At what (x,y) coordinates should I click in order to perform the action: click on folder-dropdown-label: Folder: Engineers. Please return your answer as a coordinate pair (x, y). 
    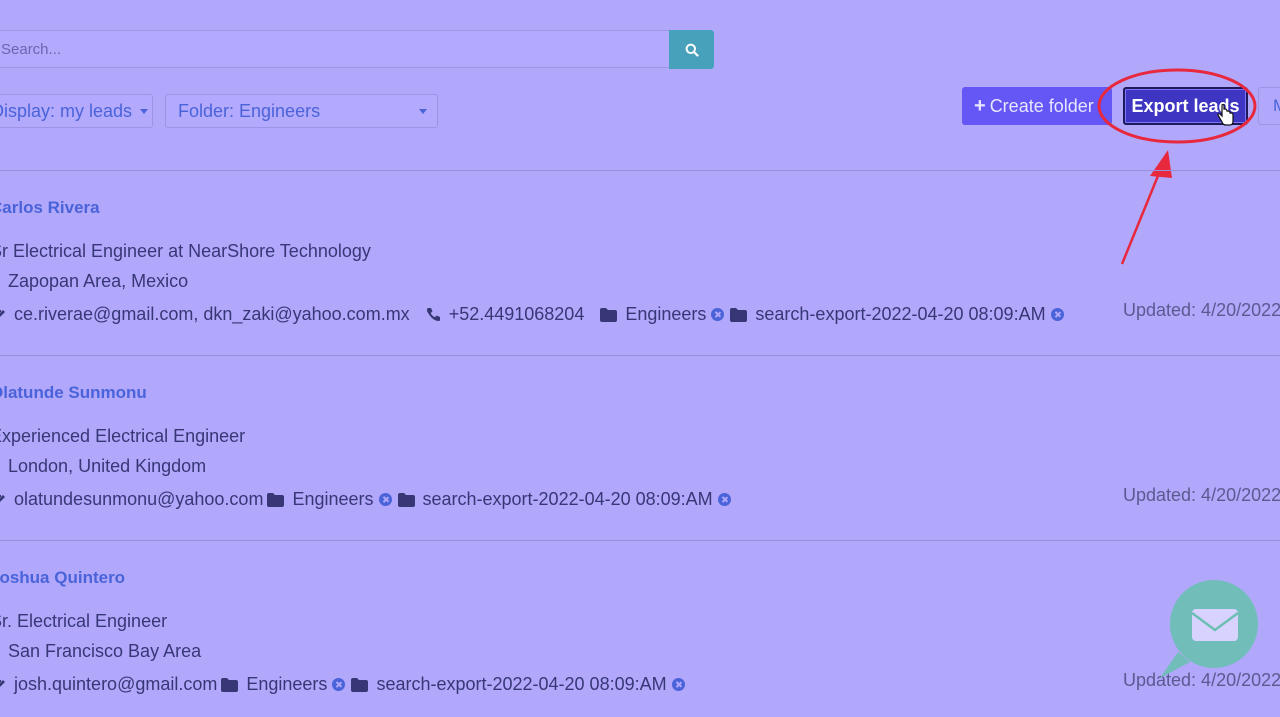
    Looking at the image, I should click on (249, 110).